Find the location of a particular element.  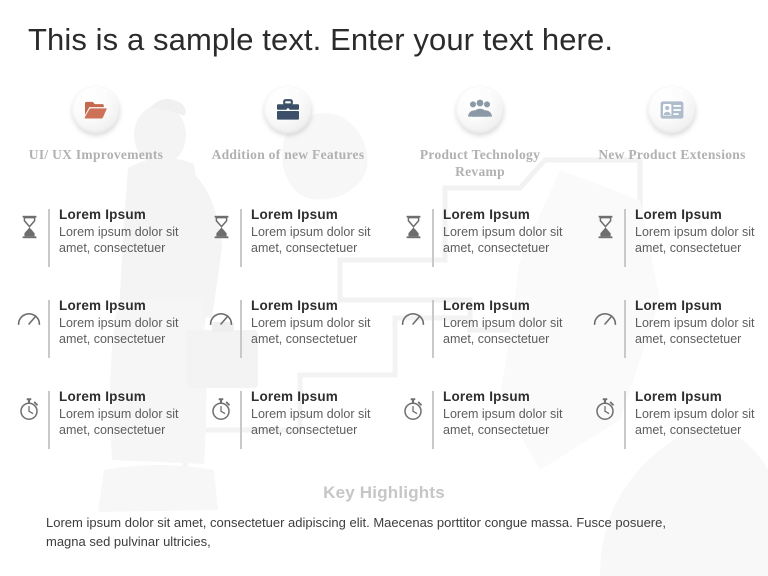

category-column-features: Addition of new Features is located at coordinates (288, 136).